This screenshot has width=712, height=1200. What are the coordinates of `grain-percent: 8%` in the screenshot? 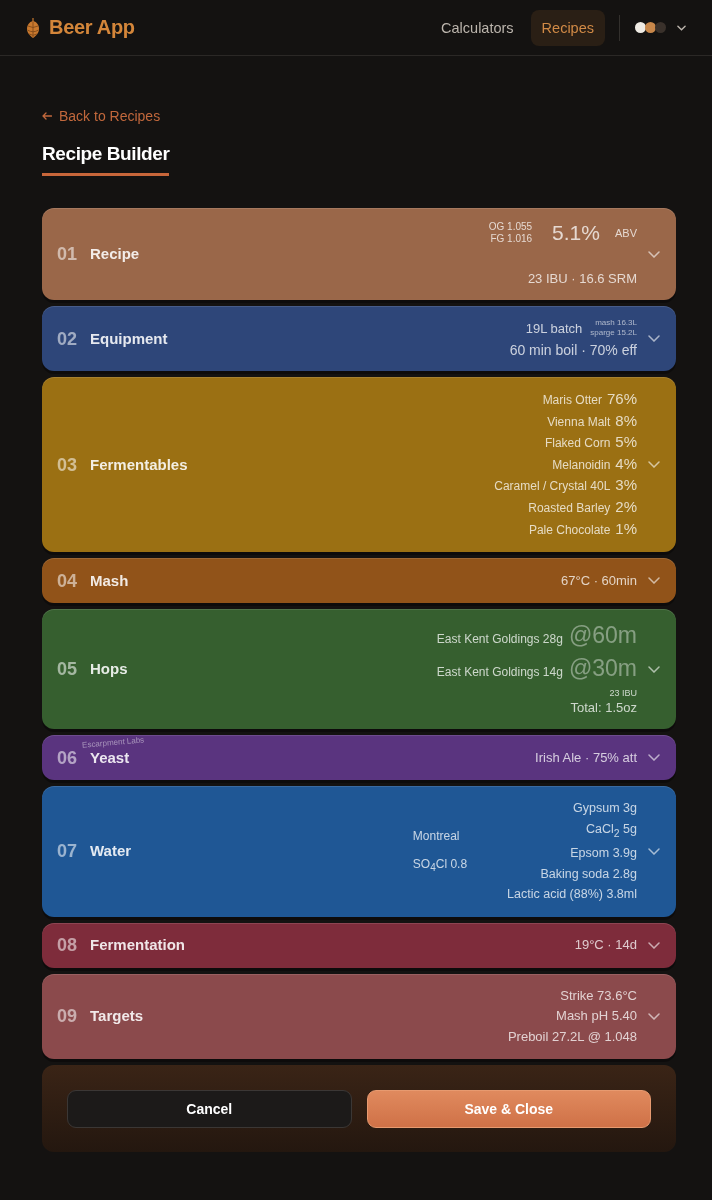 It's located at (626, 420).